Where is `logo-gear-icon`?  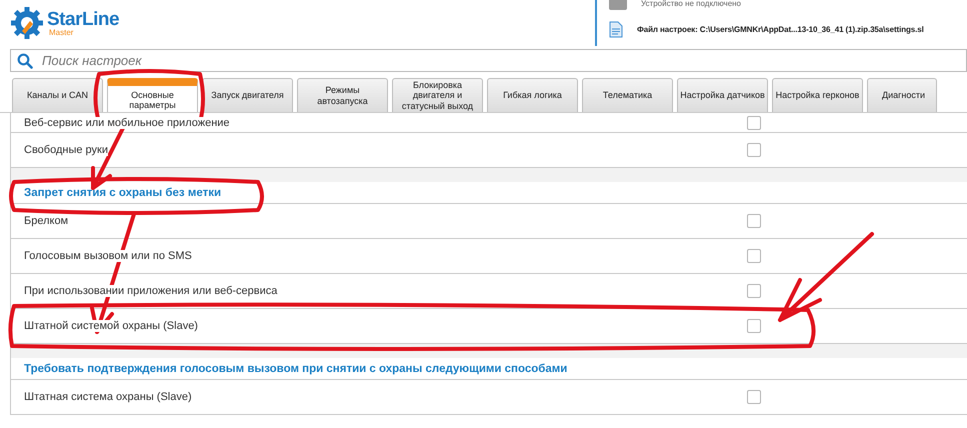 logo-gear-icon is located at coordinates (27, 23).